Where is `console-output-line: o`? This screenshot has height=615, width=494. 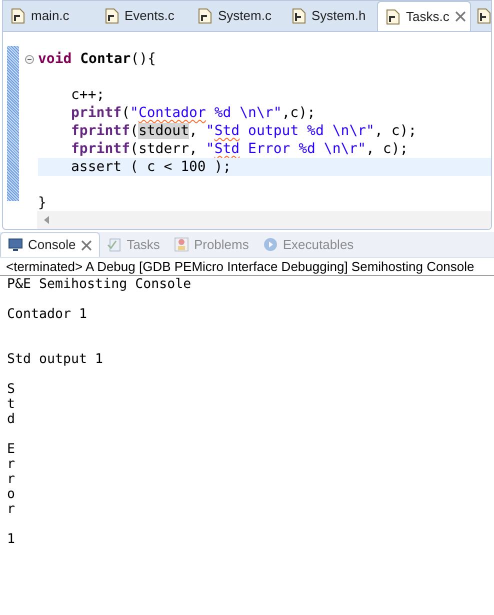
console-output-line: o is located at coordinates (11, 494).